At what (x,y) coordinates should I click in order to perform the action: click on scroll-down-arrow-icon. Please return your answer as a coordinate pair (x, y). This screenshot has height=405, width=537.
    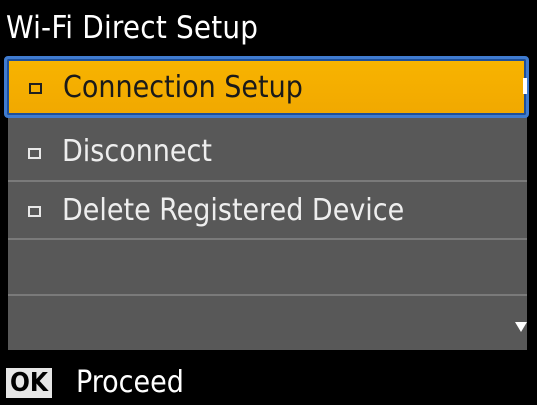
    Looking at the image, I should click on (521, 327).